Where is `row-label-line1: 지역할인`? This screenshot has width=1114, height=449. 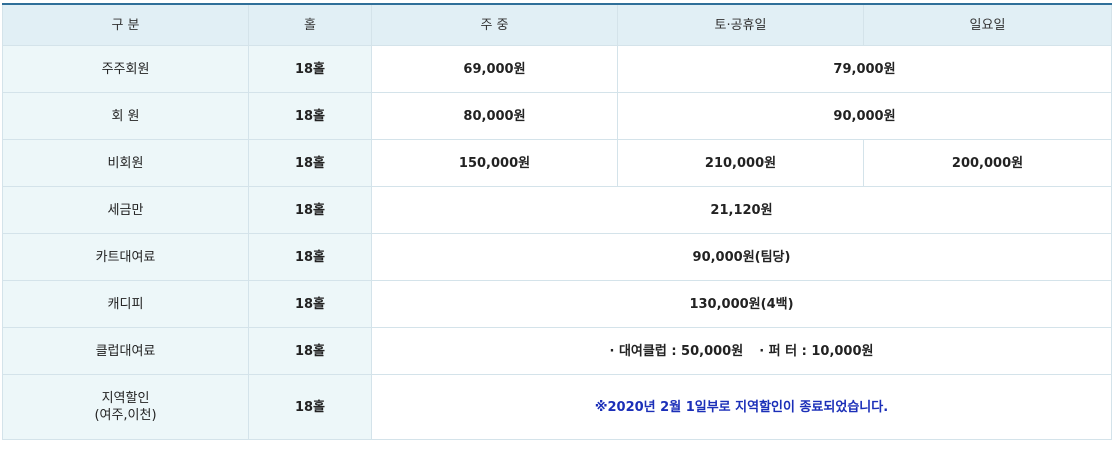 row-label-line1: 지역할인 is located at coordinates (125, 398).